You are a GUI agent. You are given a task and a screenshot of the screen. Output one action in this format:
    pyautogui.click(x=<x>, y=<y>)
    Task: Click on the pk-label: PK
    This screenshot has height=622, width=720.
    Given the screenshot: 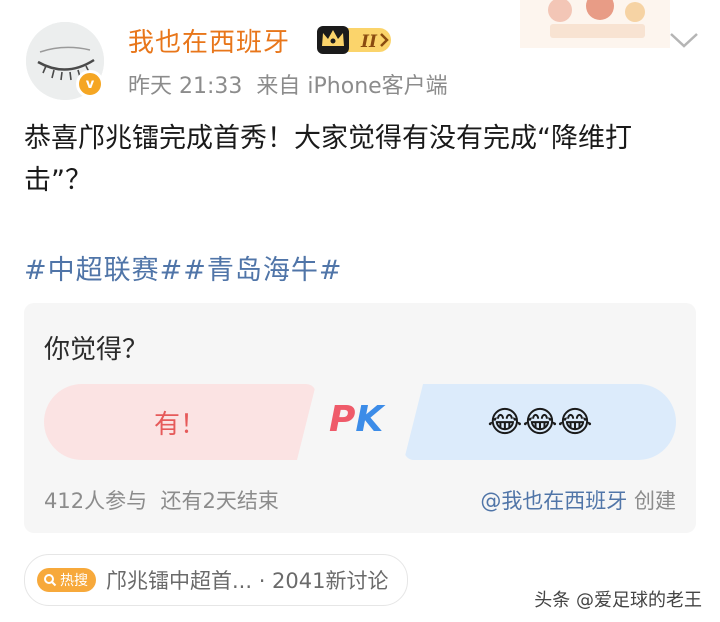 What is the action you would take?
    pyautogui.click(x=356, y=419)
    